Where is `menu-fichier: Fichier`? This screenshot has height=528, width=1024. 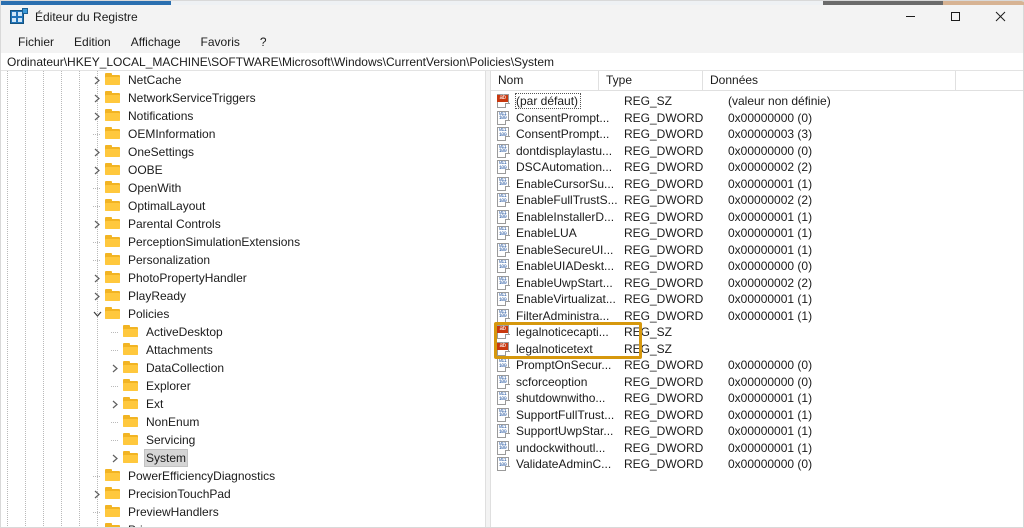 menu-fichier: Fichier is located at coordinates (36, 42).